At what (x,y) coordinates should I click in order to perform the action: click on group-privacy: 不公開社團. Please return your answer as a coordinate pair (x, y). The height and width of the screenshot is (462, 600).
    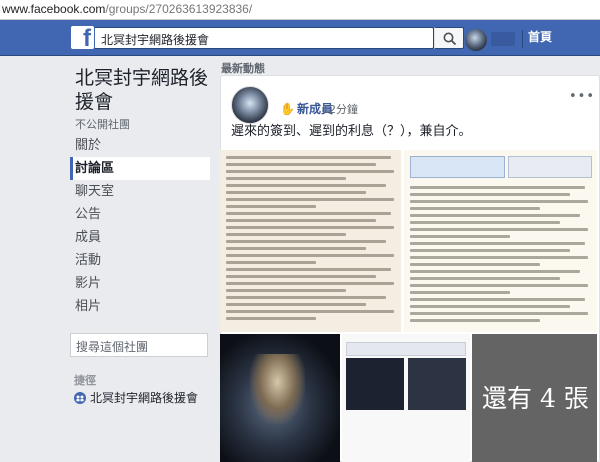
    Looking at the image, I should click on (102, 124).